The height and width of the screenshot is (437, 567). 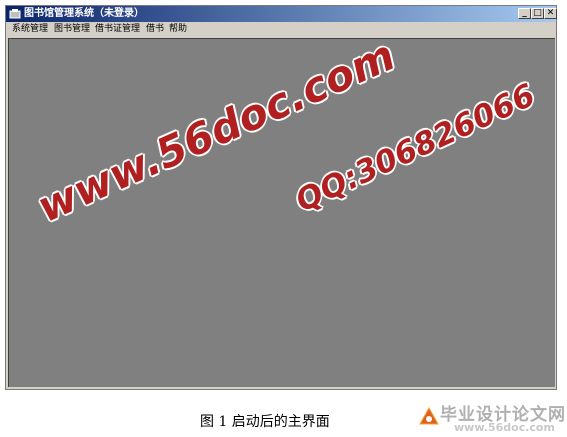 I want to click on app-icon, so click(x=15, y=14).